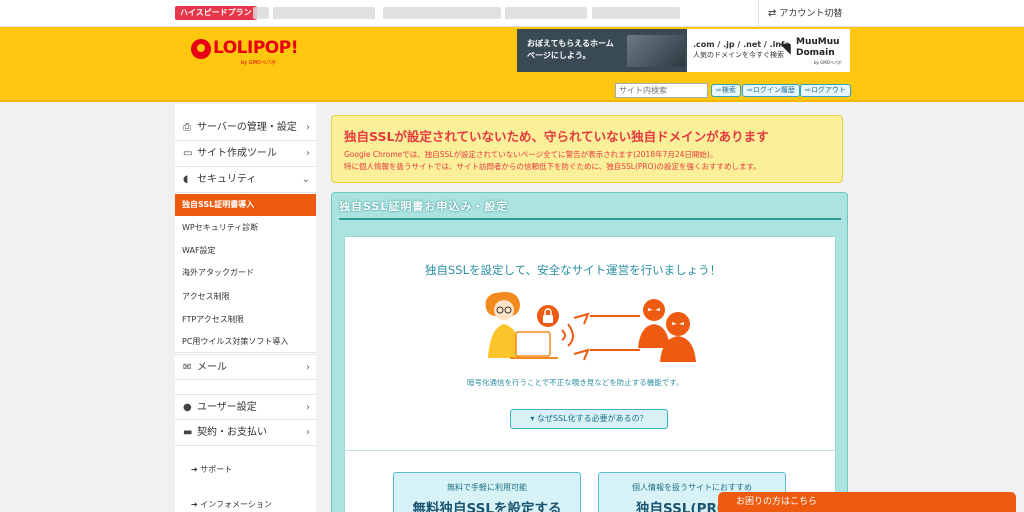  I want to click on plan-badge: ハイスピードプラン, so click(216, 13).